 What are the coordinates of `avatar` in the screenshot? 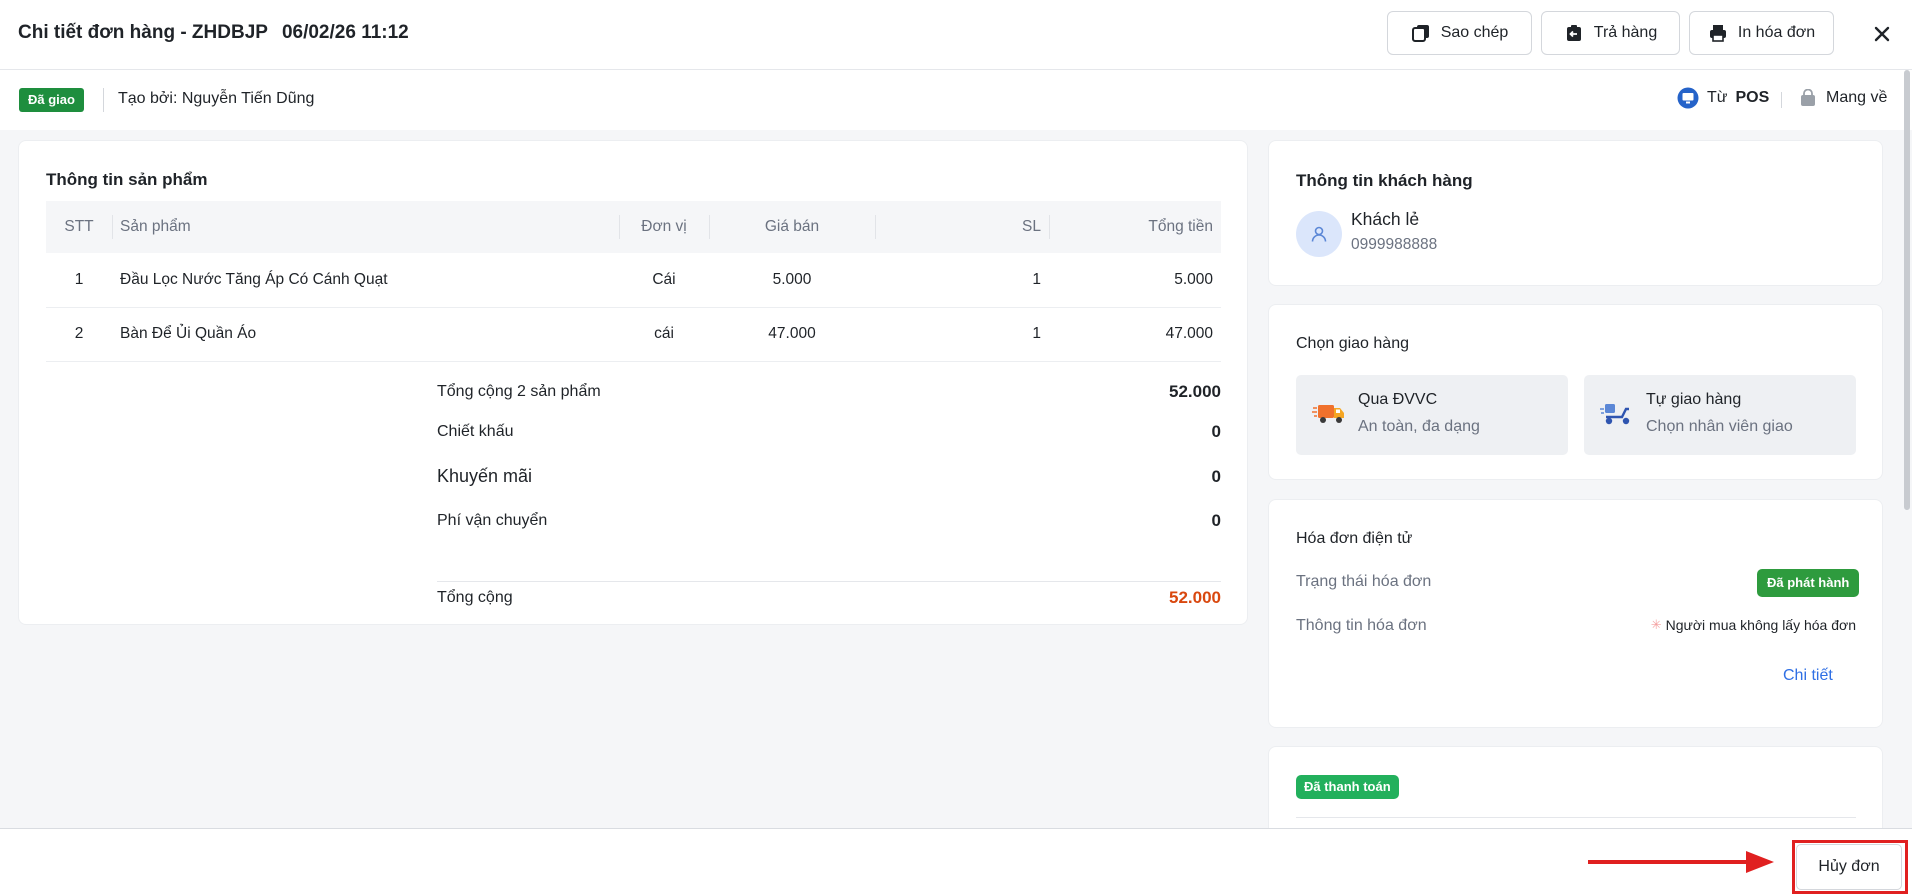 It's located at (1319, 234).